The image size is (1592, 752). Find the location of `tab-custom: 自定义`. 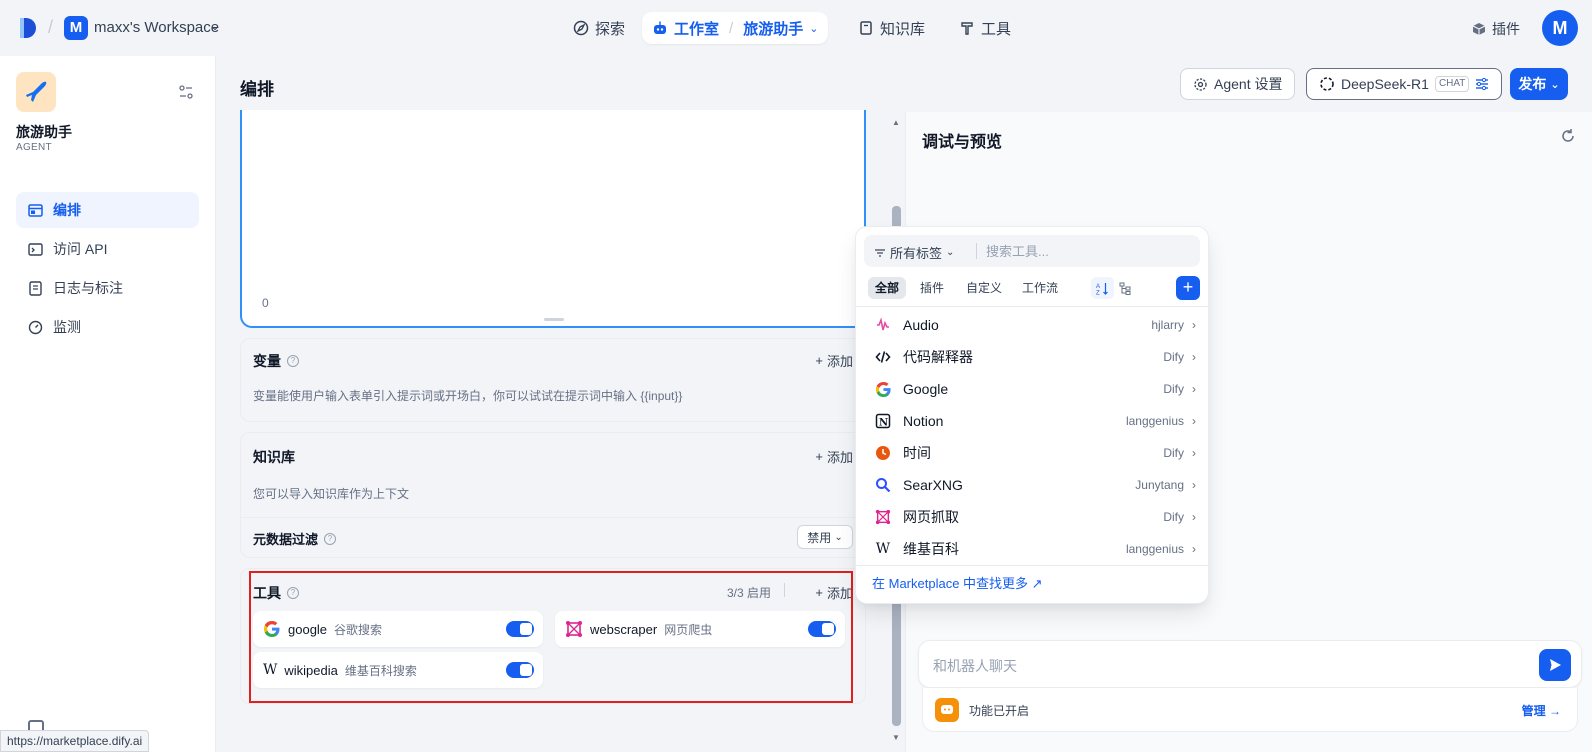

tab-custom: 自定义 is located at coordinates (984, 288).